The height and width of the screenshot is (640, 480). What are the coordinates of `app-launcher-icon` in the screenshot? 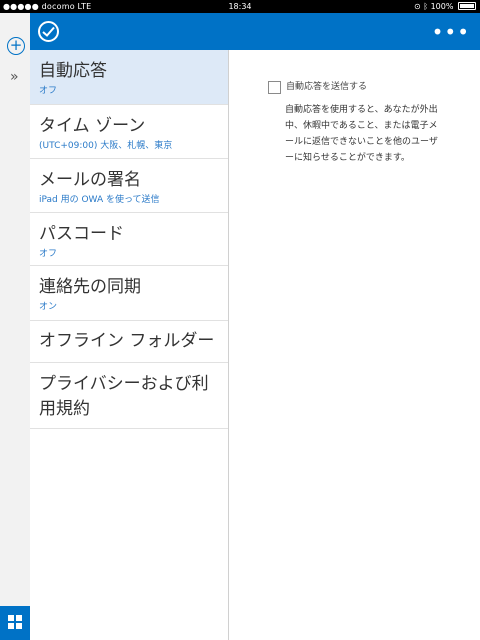 It's located at (15, 623).